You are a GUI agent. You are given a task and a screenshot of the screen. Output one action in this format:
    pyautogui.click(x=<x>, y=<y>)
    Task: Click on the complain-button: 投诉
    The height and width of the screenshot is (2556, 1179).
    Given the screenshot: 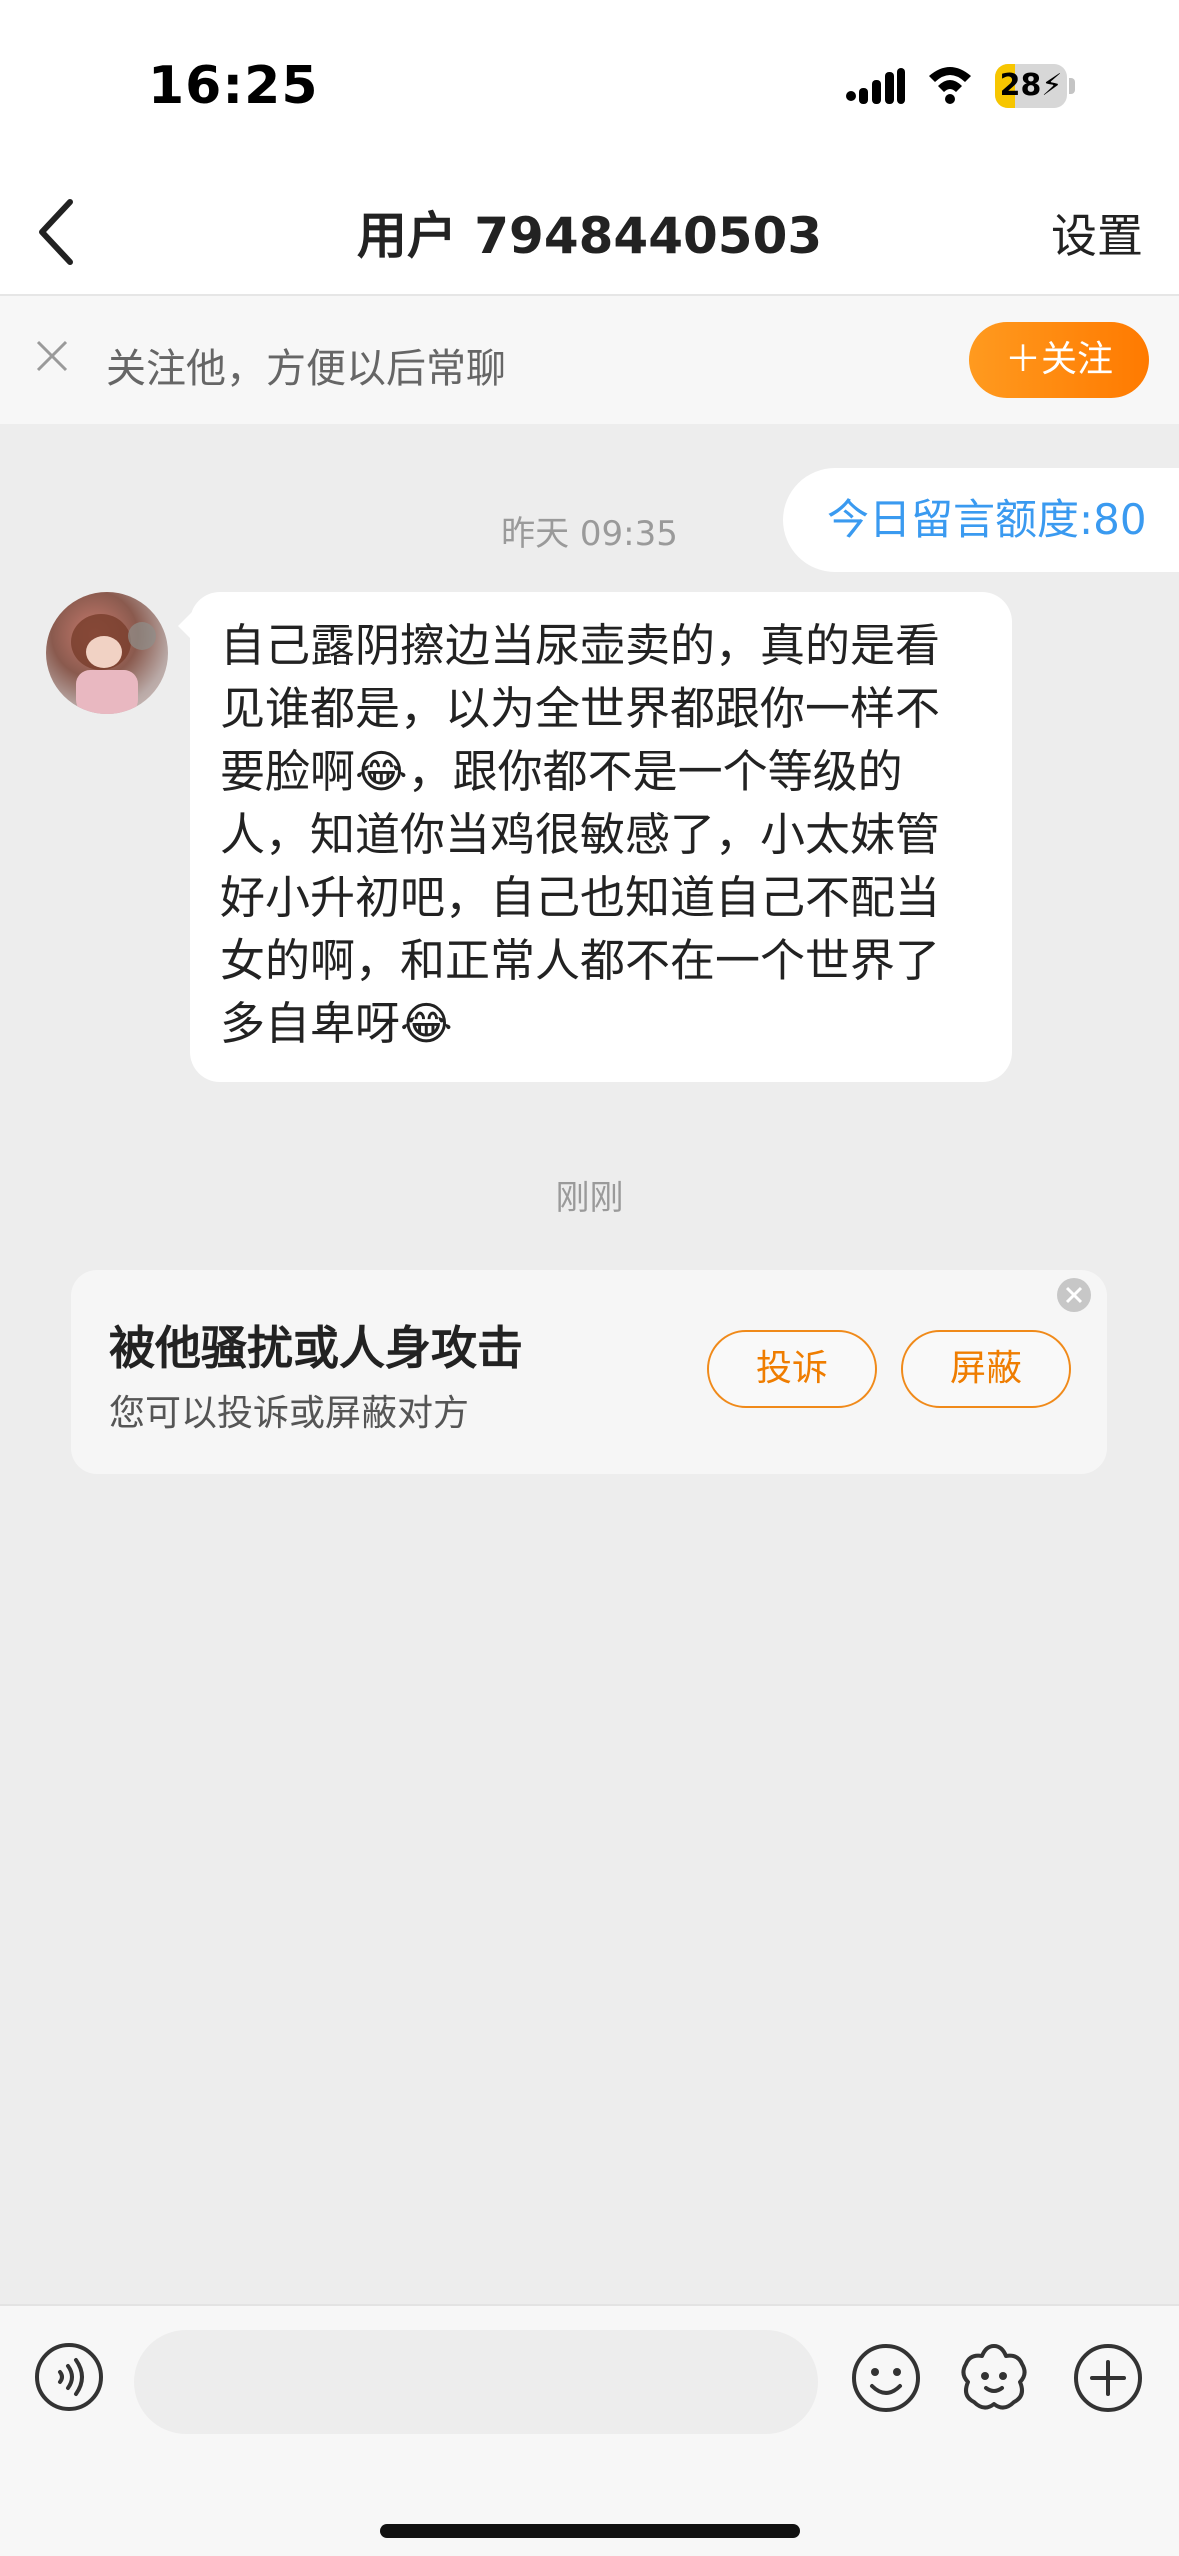 What is the action you would take?
    pyautogui.click(x=792, y=1369)
    